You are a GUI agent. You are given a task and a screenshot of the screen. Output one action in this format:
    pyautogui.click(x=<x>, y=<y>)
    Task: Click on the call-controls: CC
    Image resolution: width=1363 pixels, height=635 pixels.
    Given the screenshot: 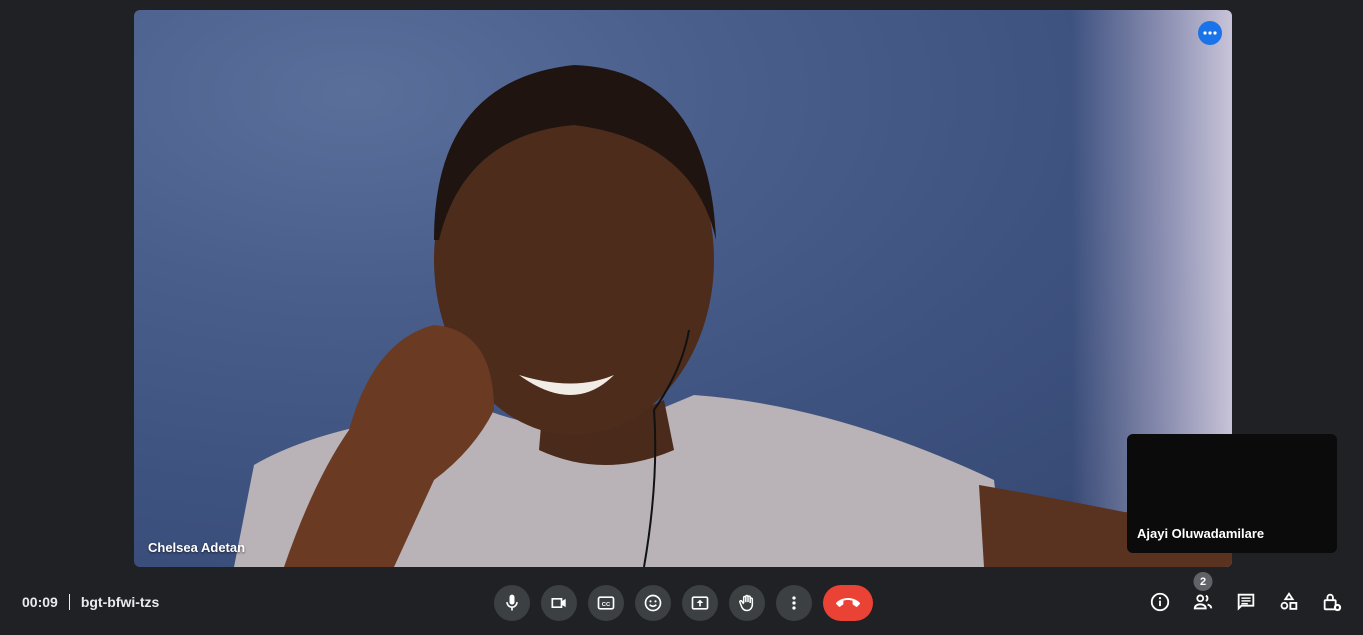 What is the action you would take?
    pyautogui.click(x=683, y=603)
    